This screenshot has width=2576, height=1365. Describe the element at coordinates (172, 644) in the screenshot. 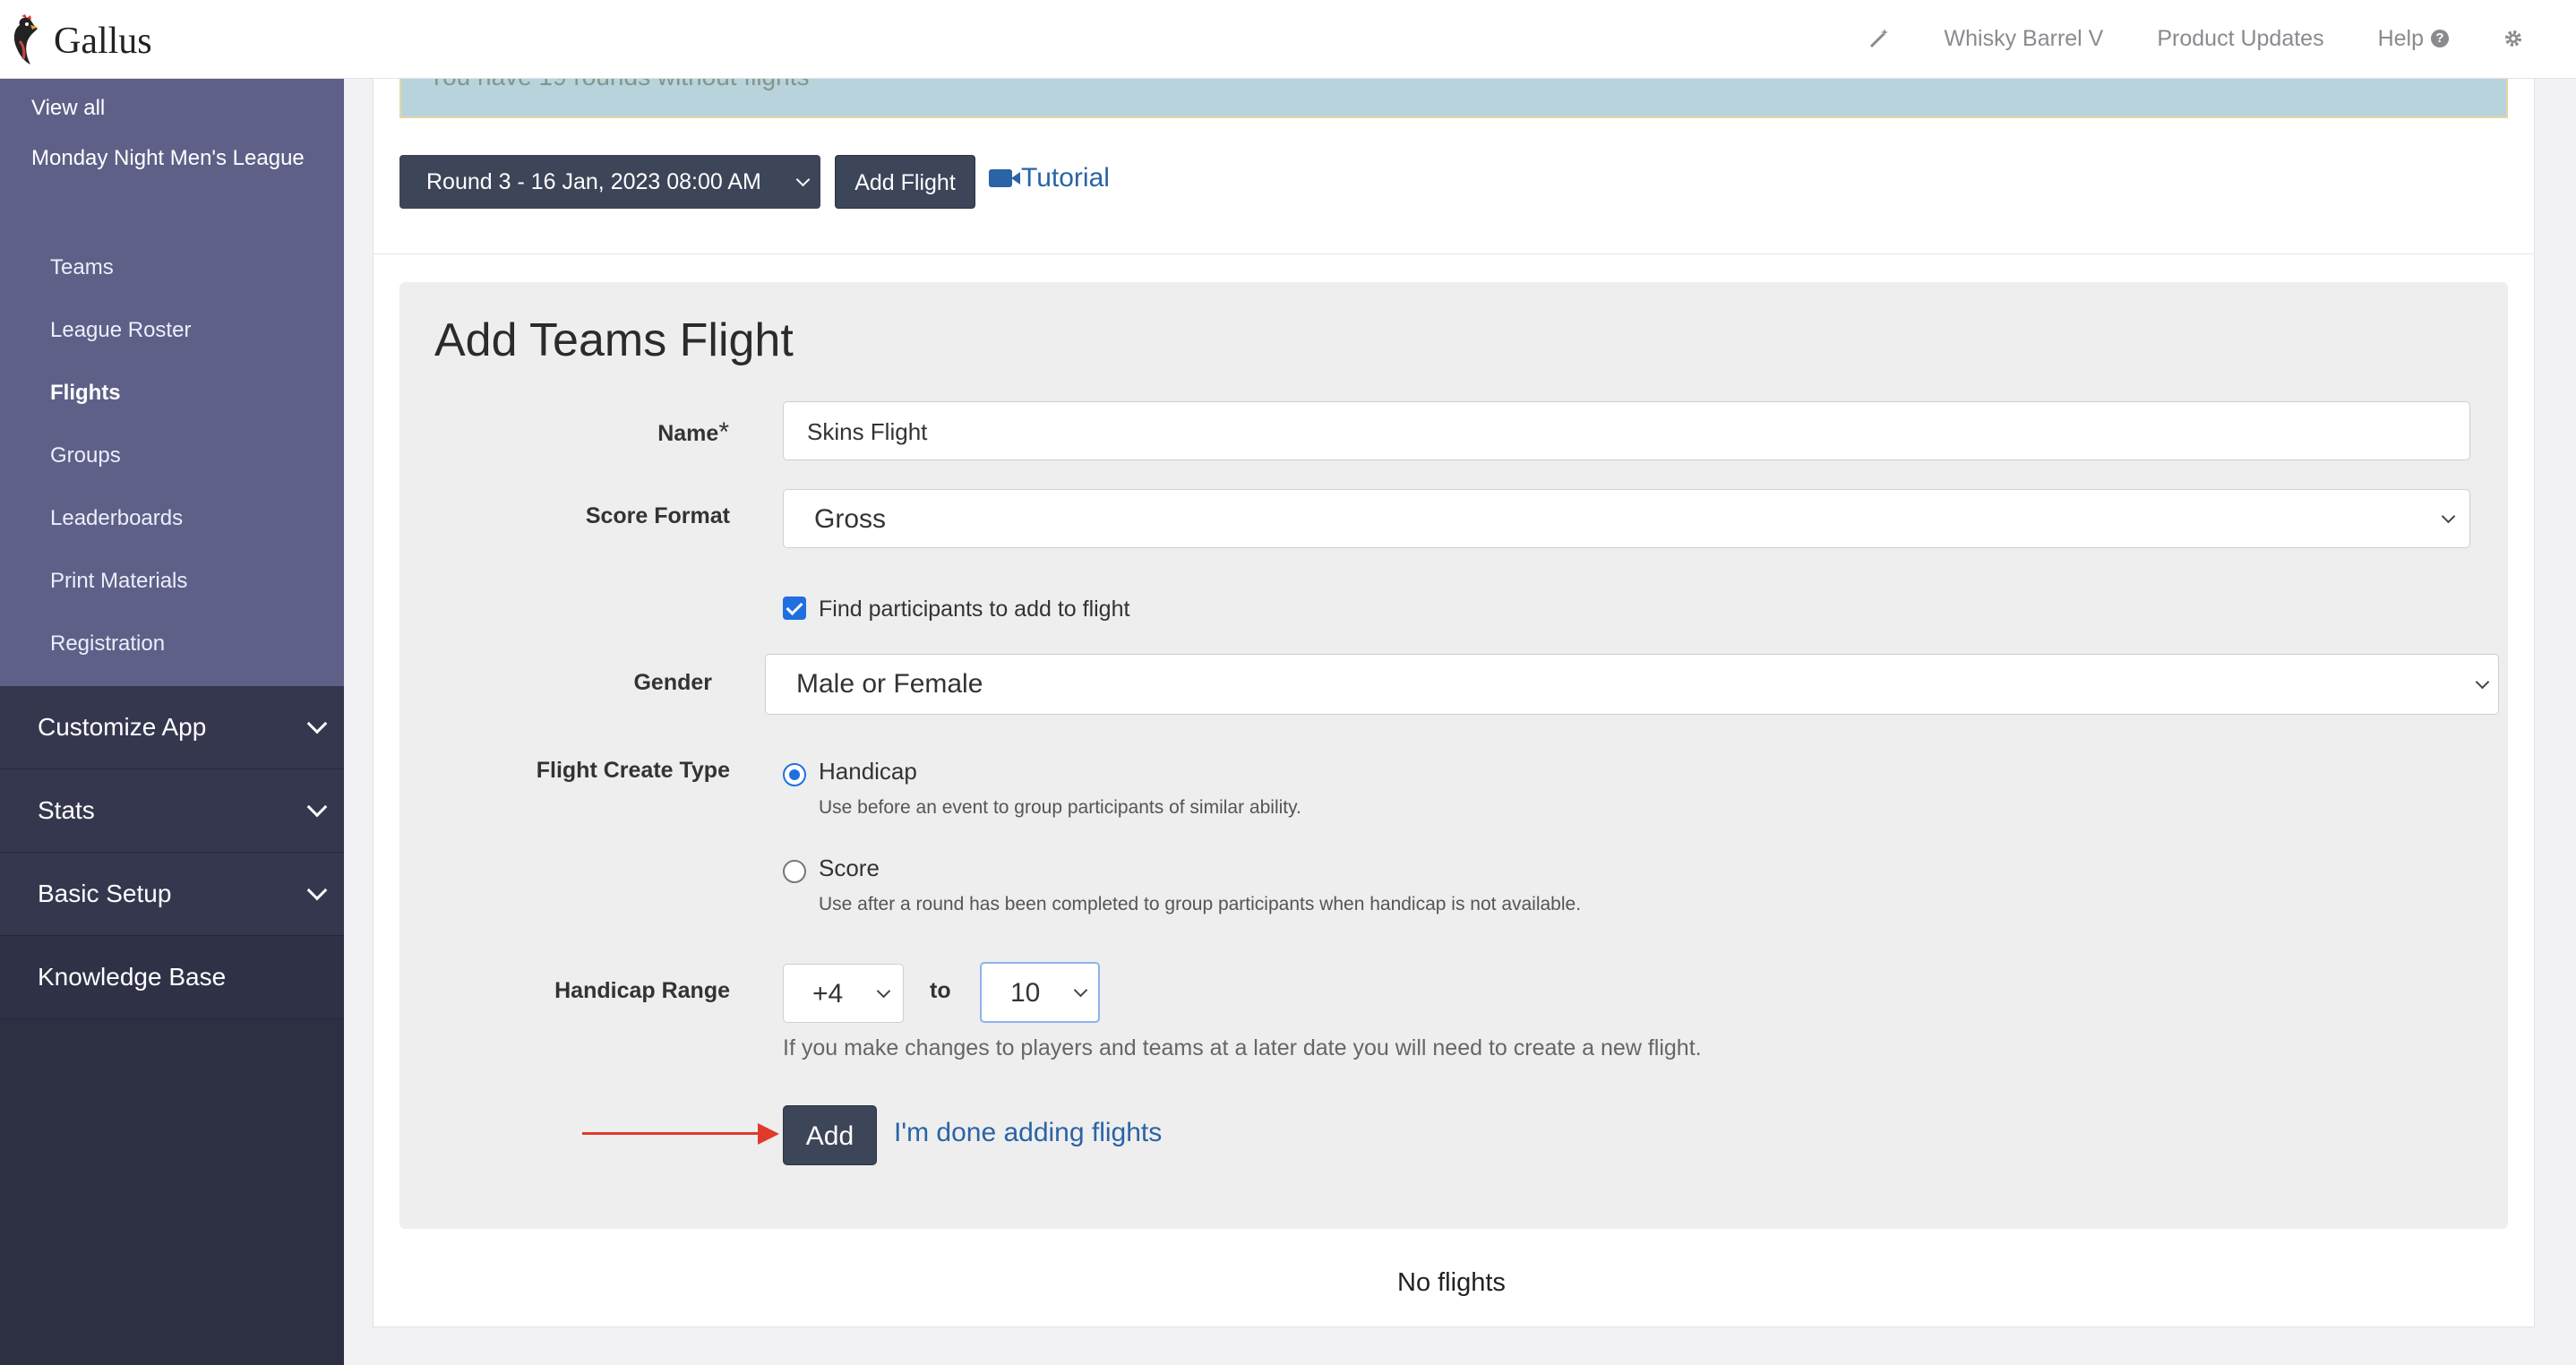

I see `sidebar-item-registration: Registration` at that location.